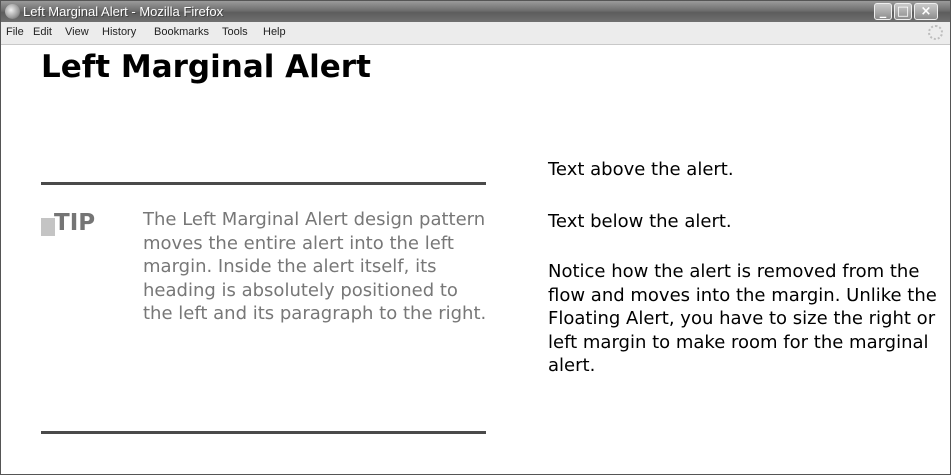 The width and height of the screenshot is (951, 475). Describe the element at coordinates (12, 11) in the screenshot. I see `firefox-icon` at that location.